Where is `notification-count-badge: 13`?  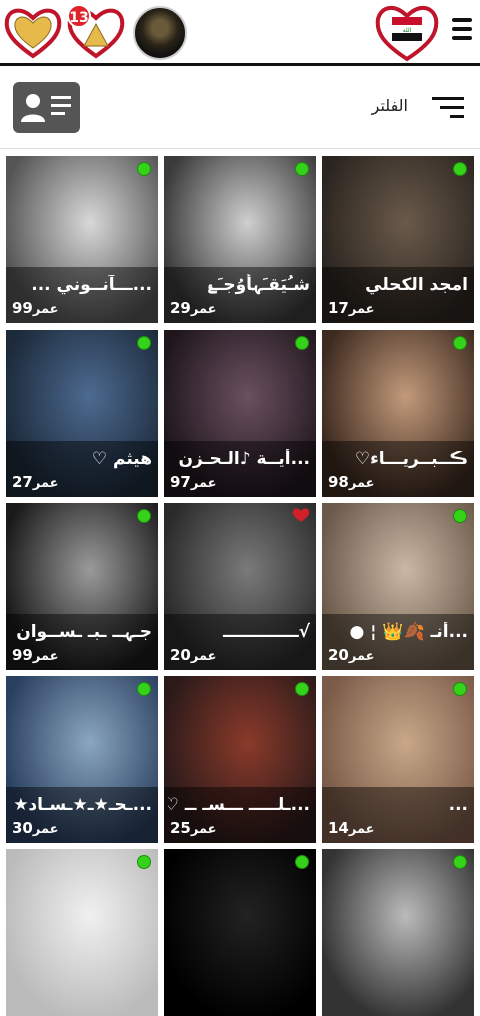
notification-count-badge: 13 is located at coordinates (79, 16).